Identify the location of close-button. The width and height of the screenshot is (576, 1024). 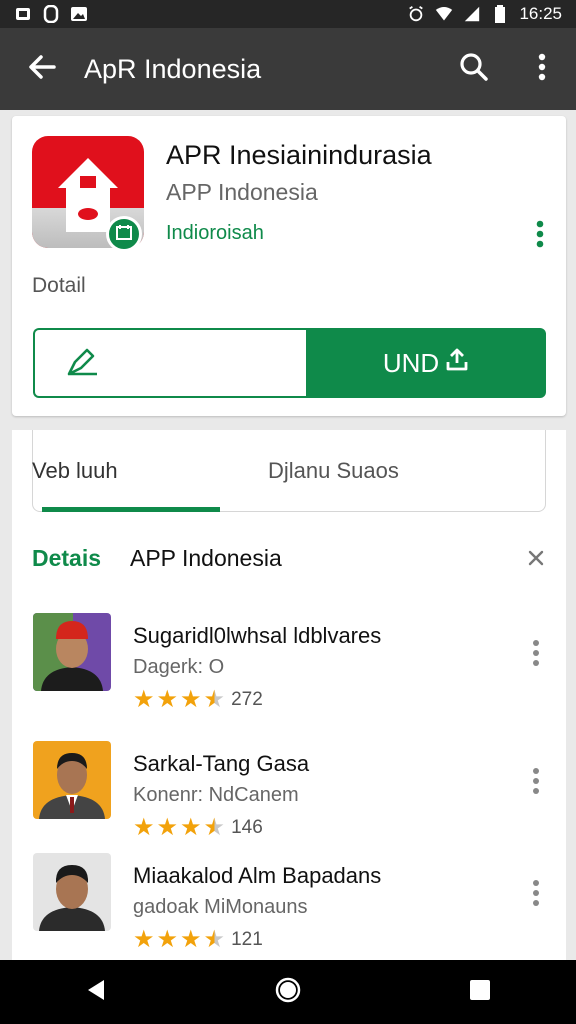
(536, 560).